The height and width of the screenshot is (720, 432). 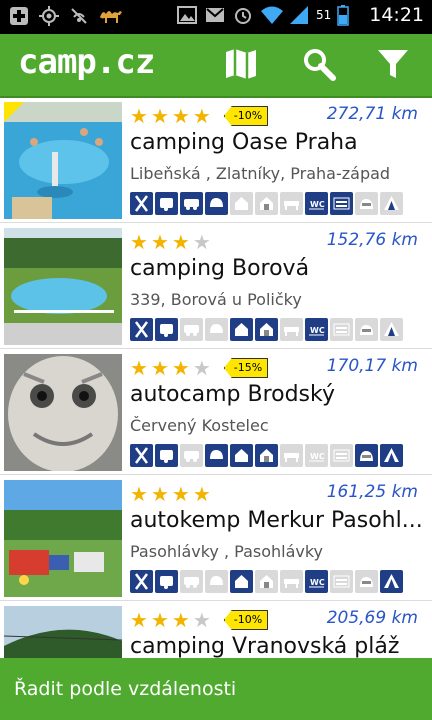 I want to click on sort-bar: Řadit podle vzdálenosti, so click(x=216, y=689).